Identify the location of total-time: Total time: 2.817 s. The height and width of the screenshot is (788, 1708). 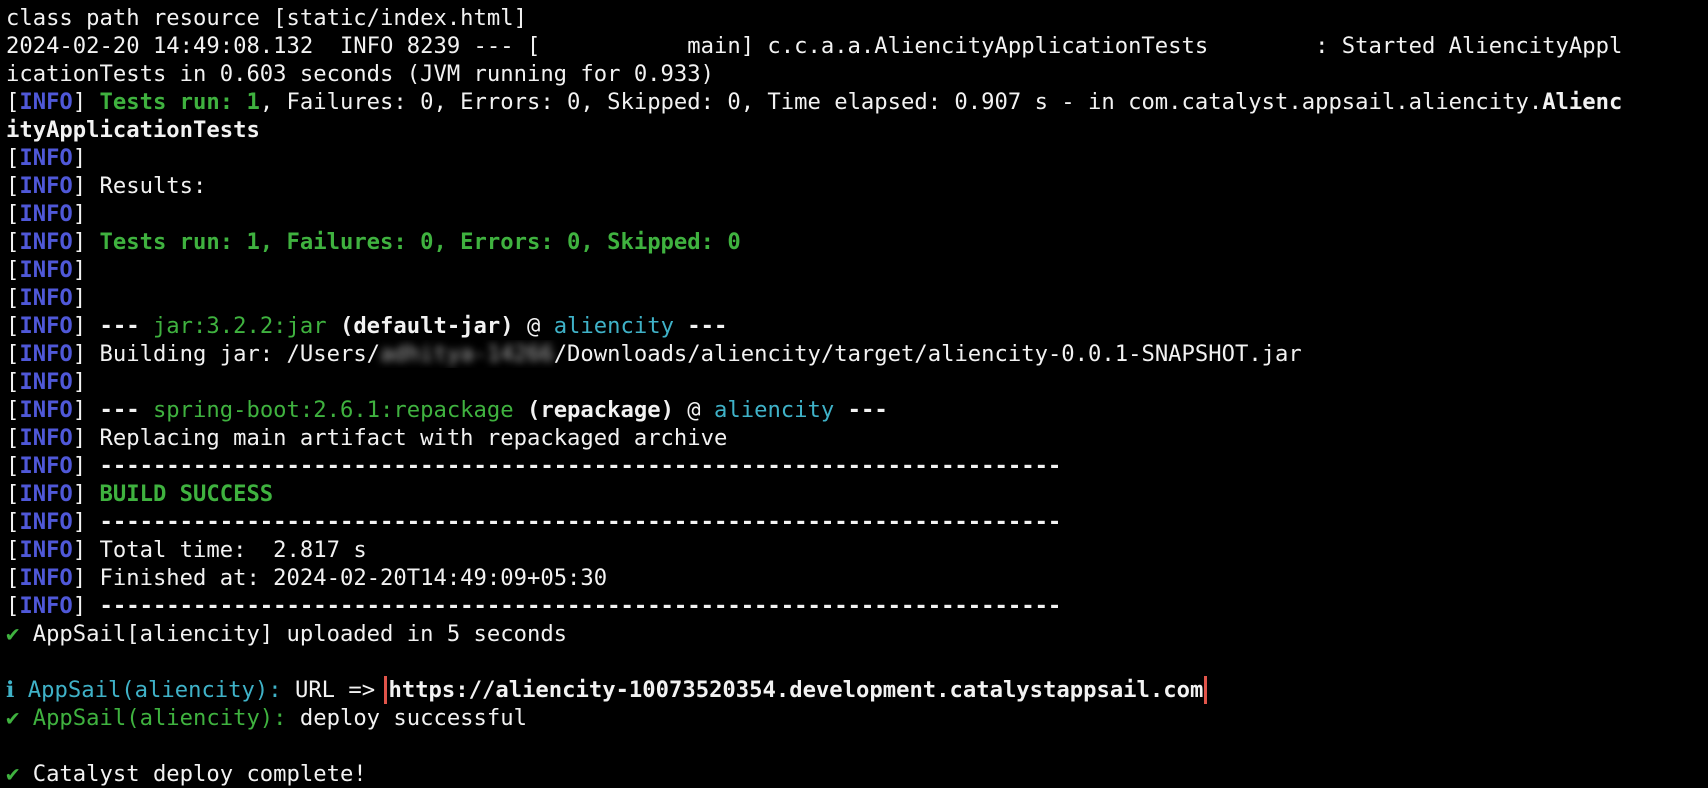
(233, 550).